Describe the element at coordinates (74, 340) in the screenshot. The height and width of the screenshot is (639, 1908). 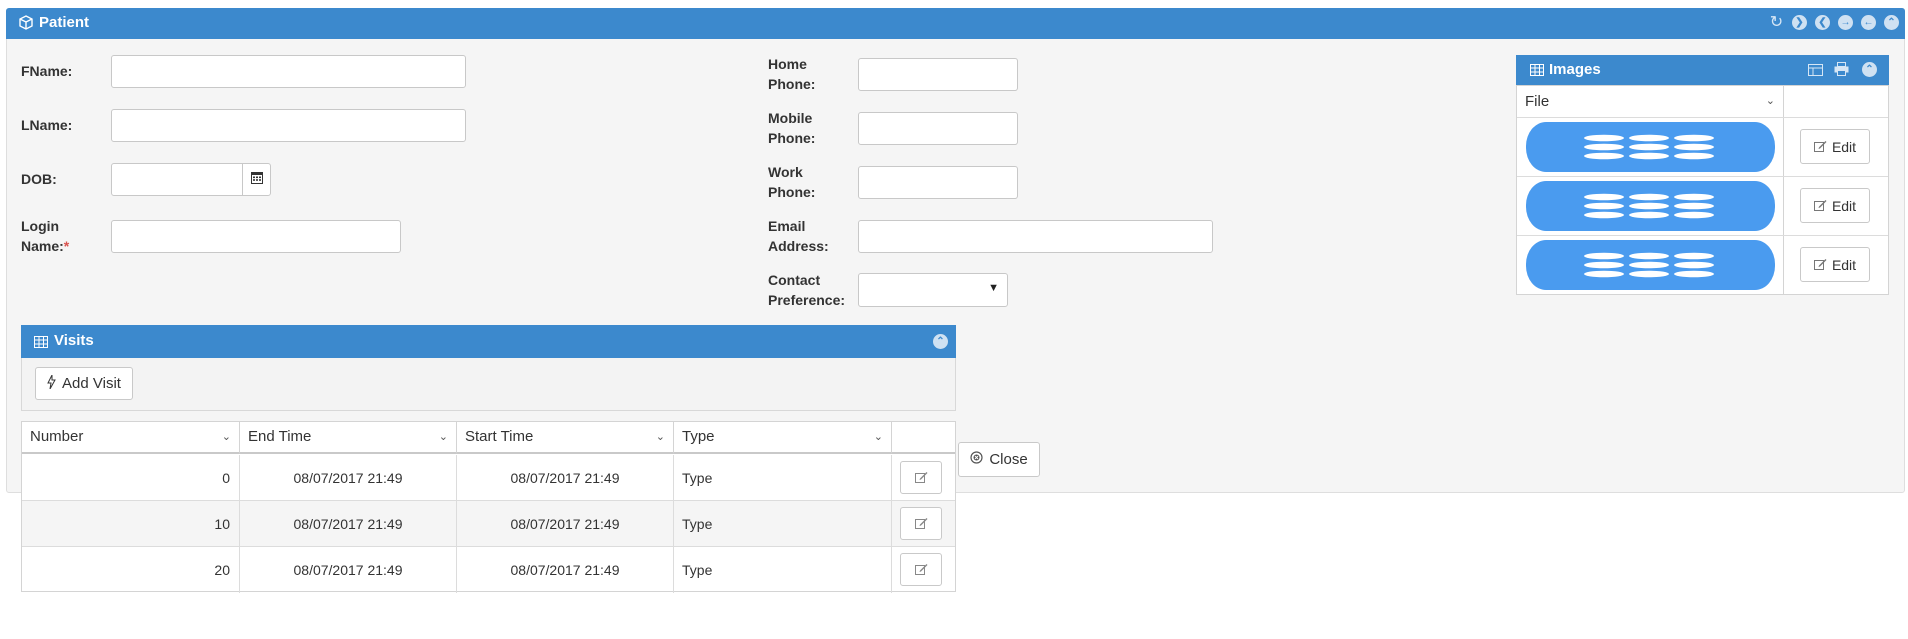
I see `visits-panel-title: Visits` at that location.